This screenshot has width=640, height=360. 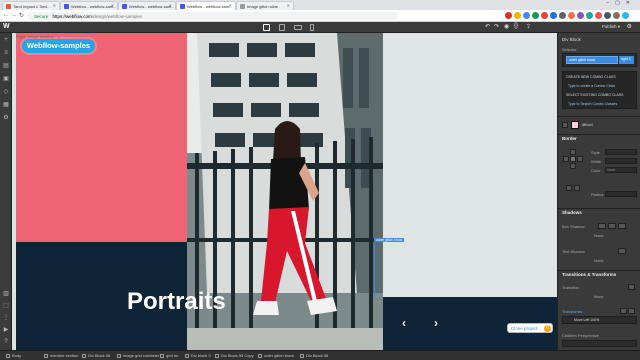 I want to click on back-icon: ←, so click(x=6, y=15).